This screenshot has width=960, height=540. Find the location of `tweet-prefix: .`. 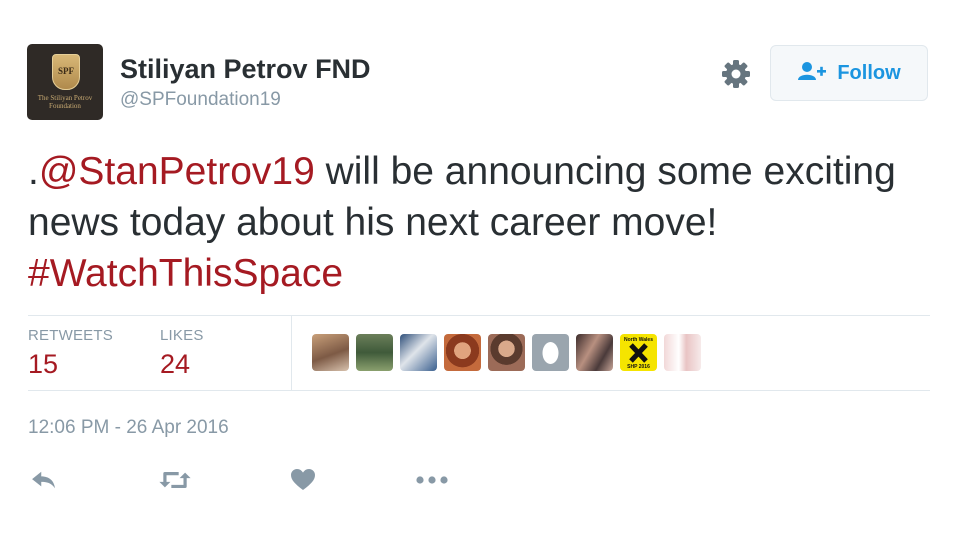

tweet-prefix: . is located at coordinates (33, 171).